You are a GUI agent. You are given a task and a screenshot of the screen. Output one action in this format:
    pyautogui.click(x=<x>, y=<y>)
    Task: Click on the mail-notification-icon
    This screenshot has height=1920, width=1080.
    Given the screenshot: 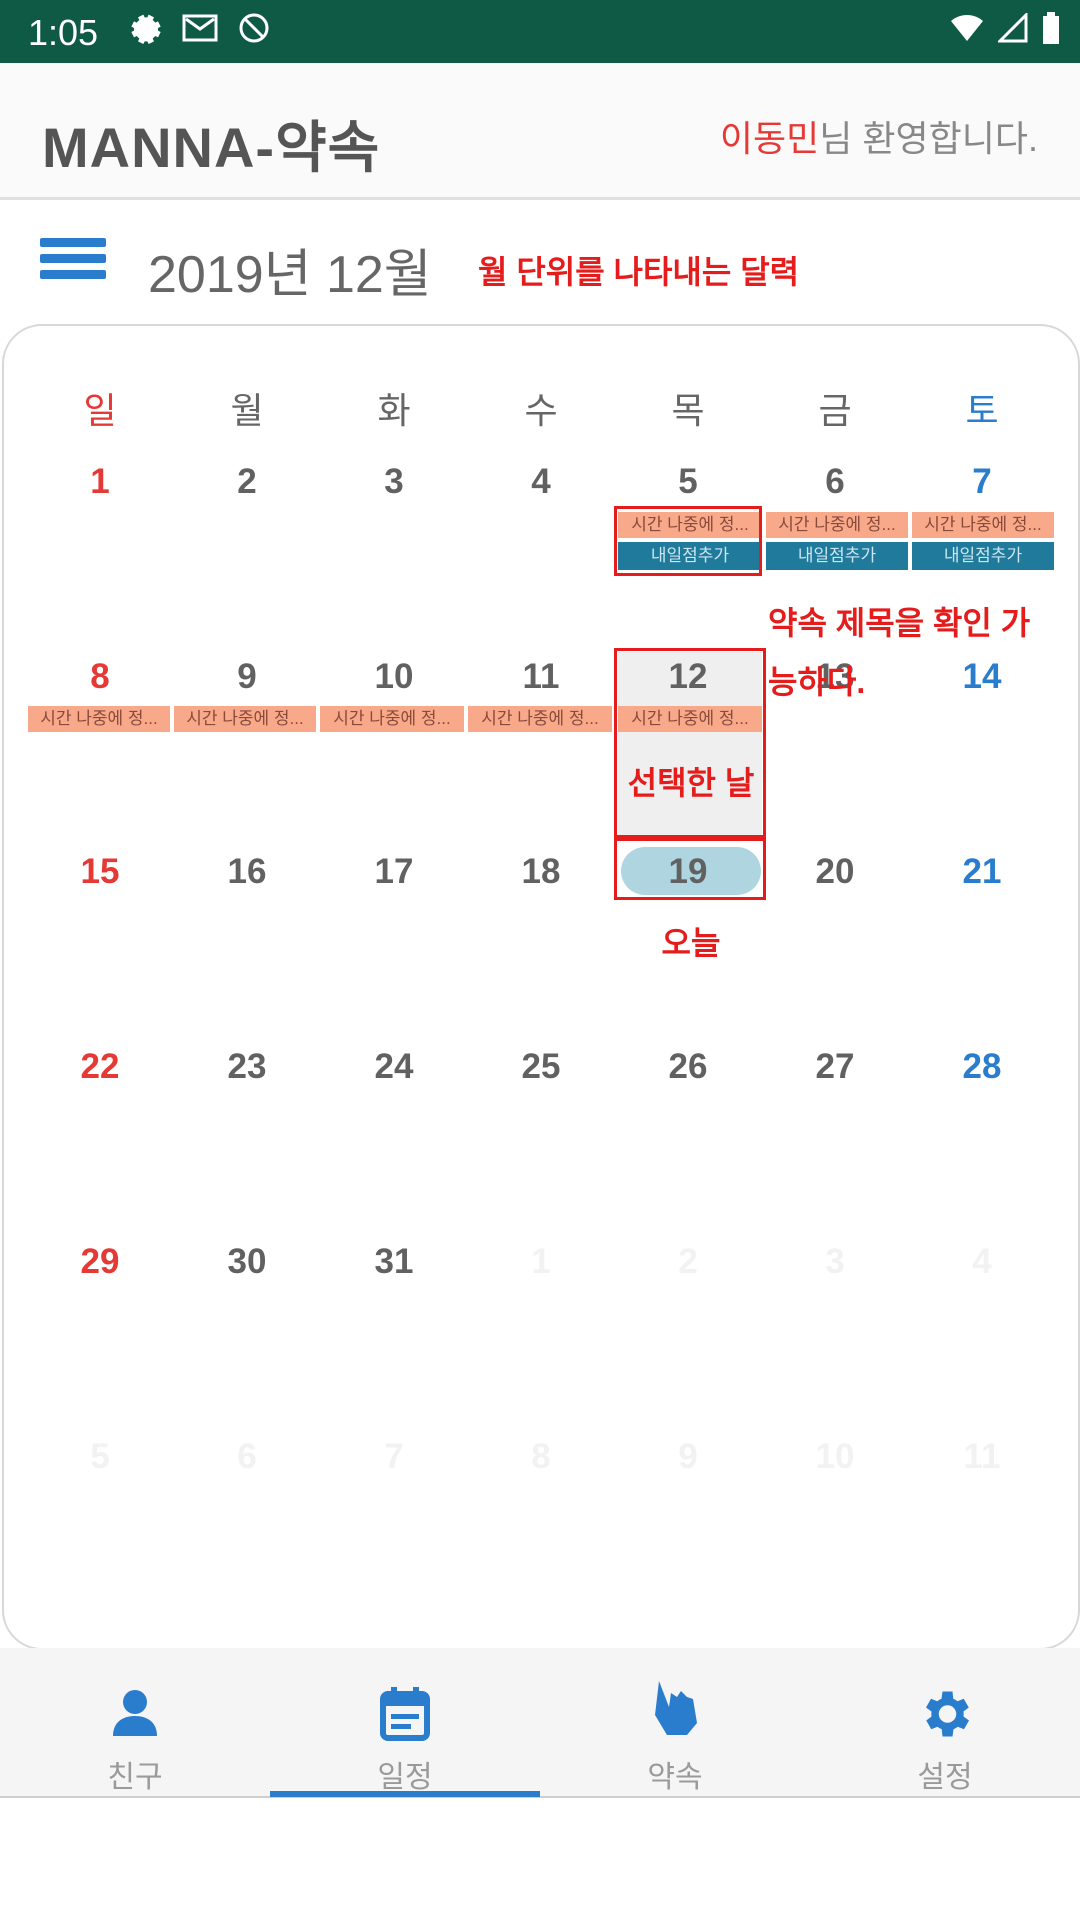 What is the action you would take?
    pyautogui.click(x=200, y=28)
    